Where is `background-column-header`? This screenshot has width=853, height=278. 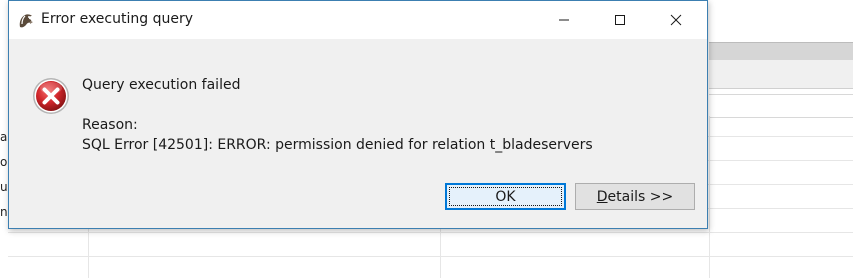 background-column-header is located at coordinates (781, 106).